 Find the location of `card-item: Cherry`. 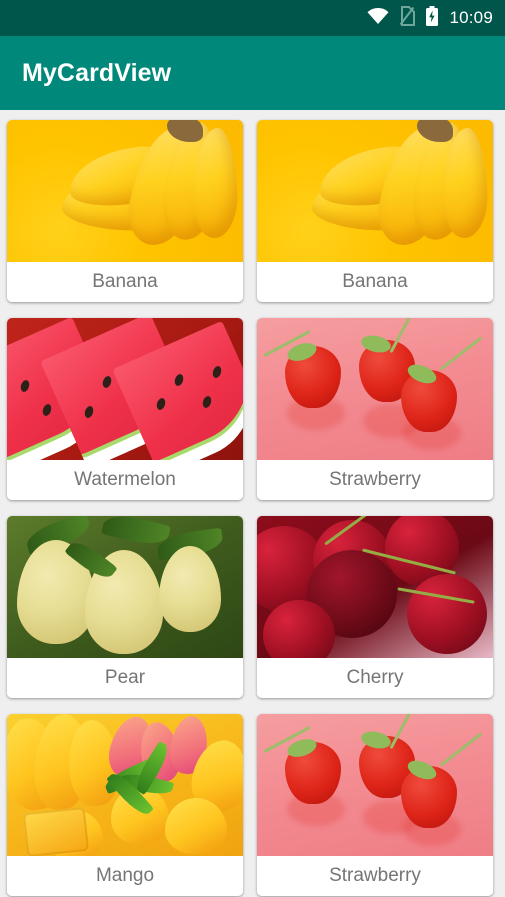

card-item: Cherry is located at coordinates (375, 607).